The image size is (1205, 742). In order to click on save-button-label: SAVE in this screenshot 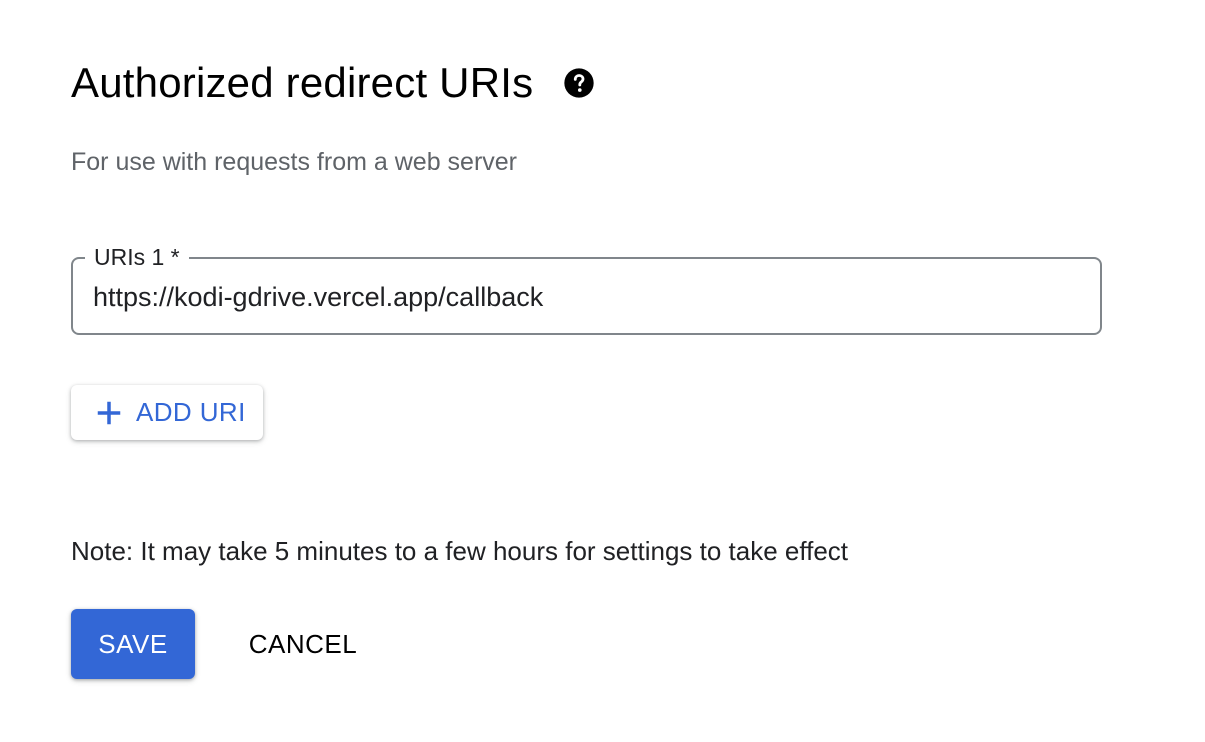, I will do `click(133, 643)`.